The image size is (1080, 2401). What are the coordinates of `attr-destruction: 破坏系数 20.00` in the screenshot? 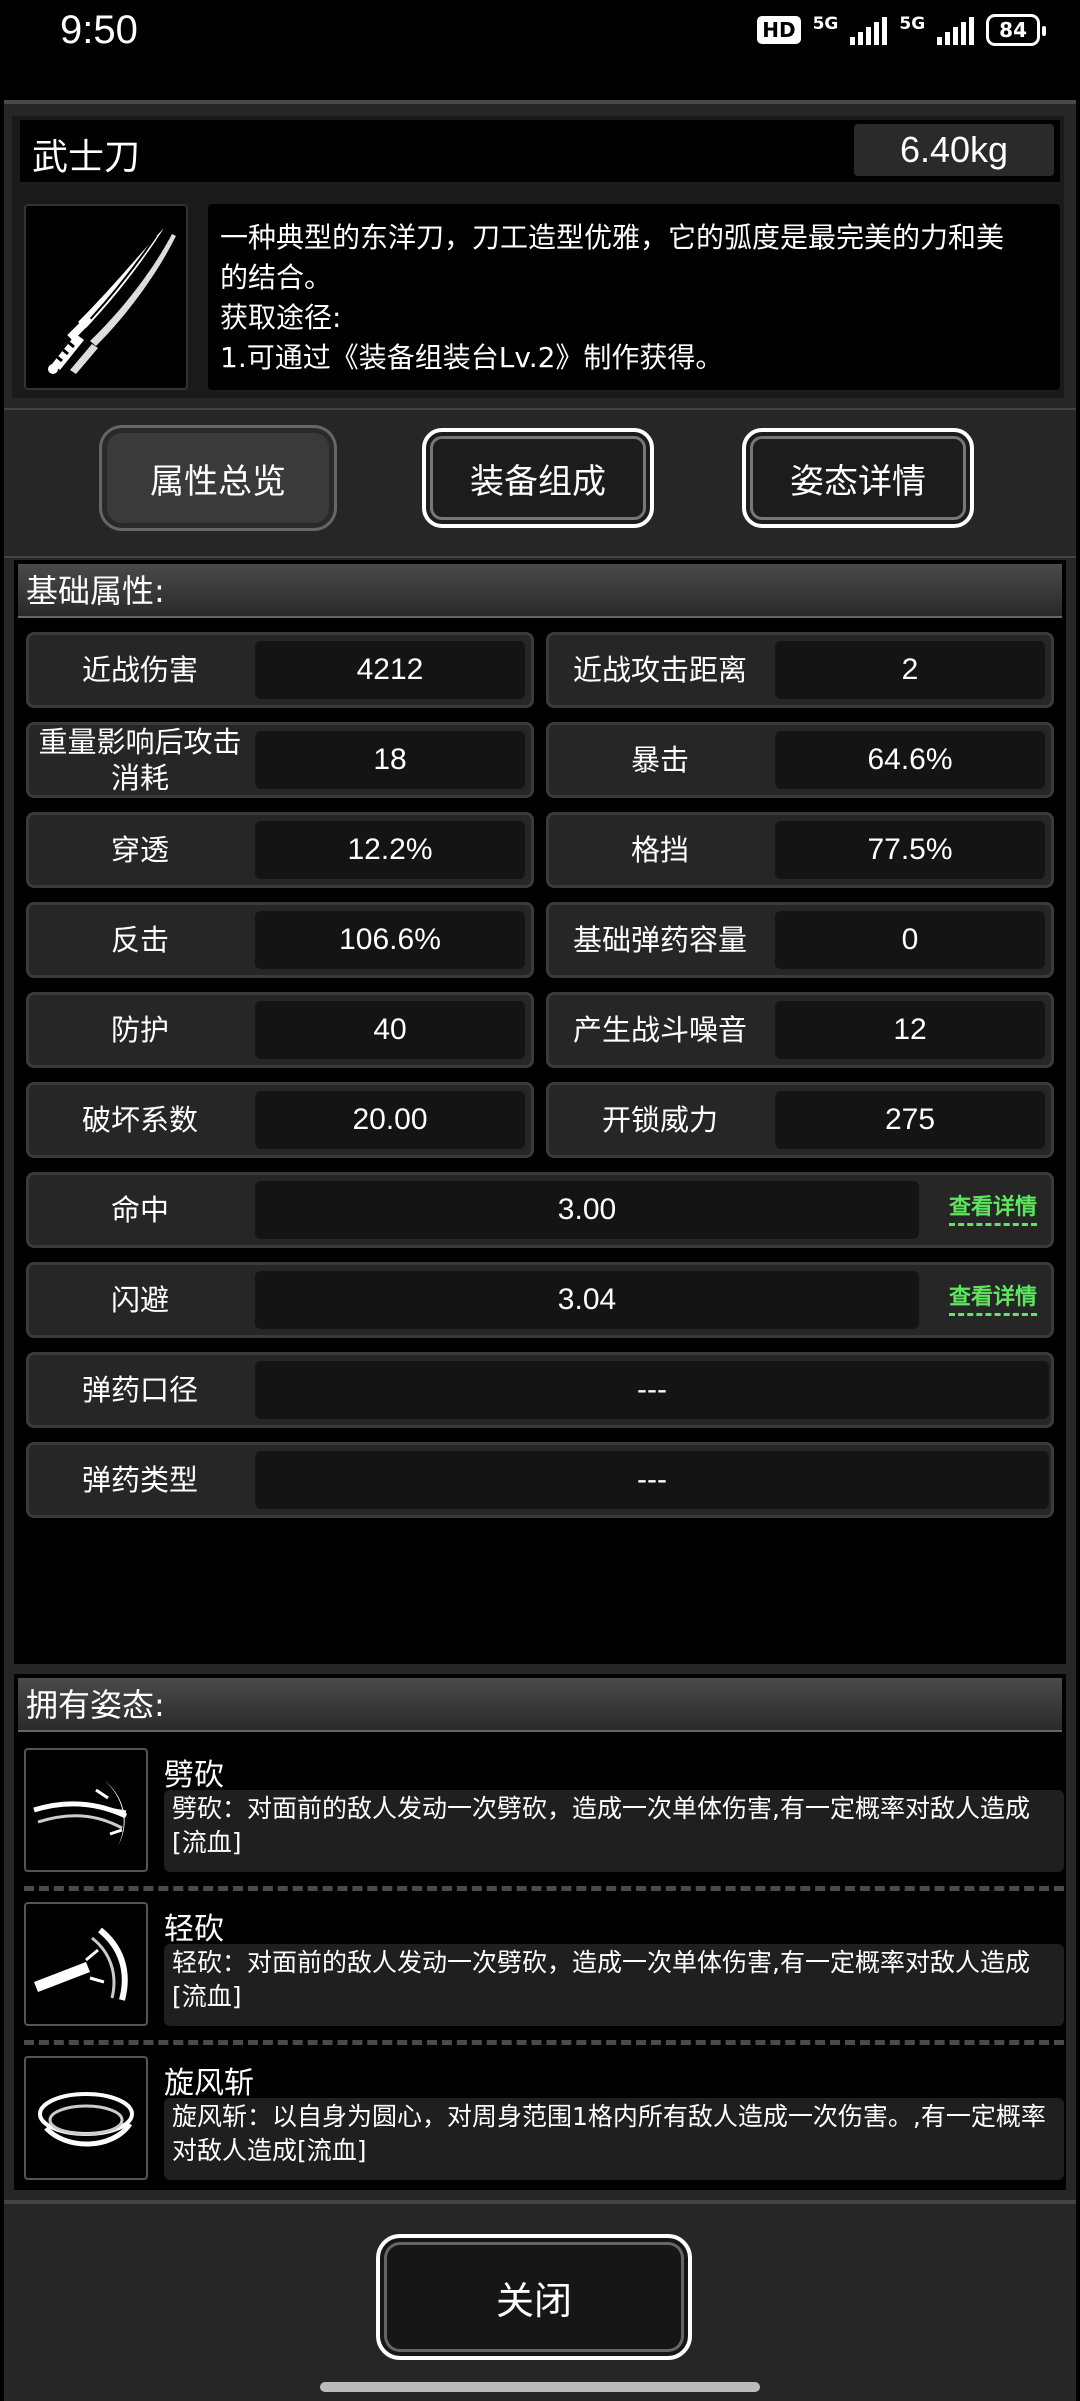 It's located at (280, 1120).